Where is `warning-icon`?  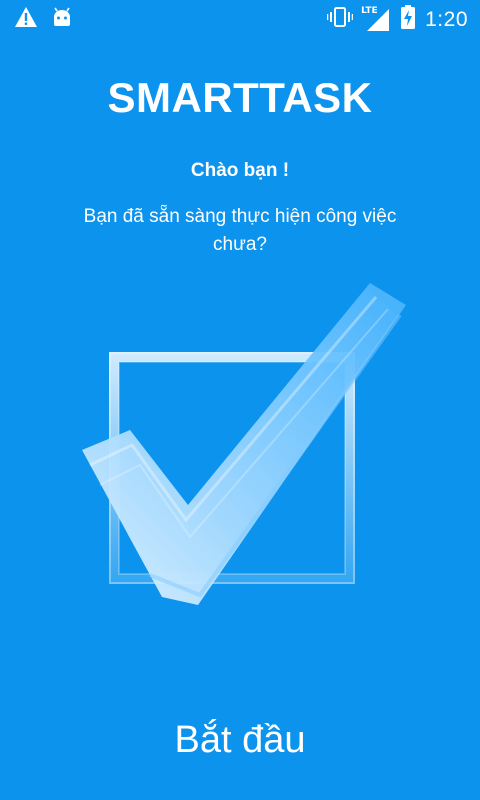 warning-icon is located at coordinates (26, 19).